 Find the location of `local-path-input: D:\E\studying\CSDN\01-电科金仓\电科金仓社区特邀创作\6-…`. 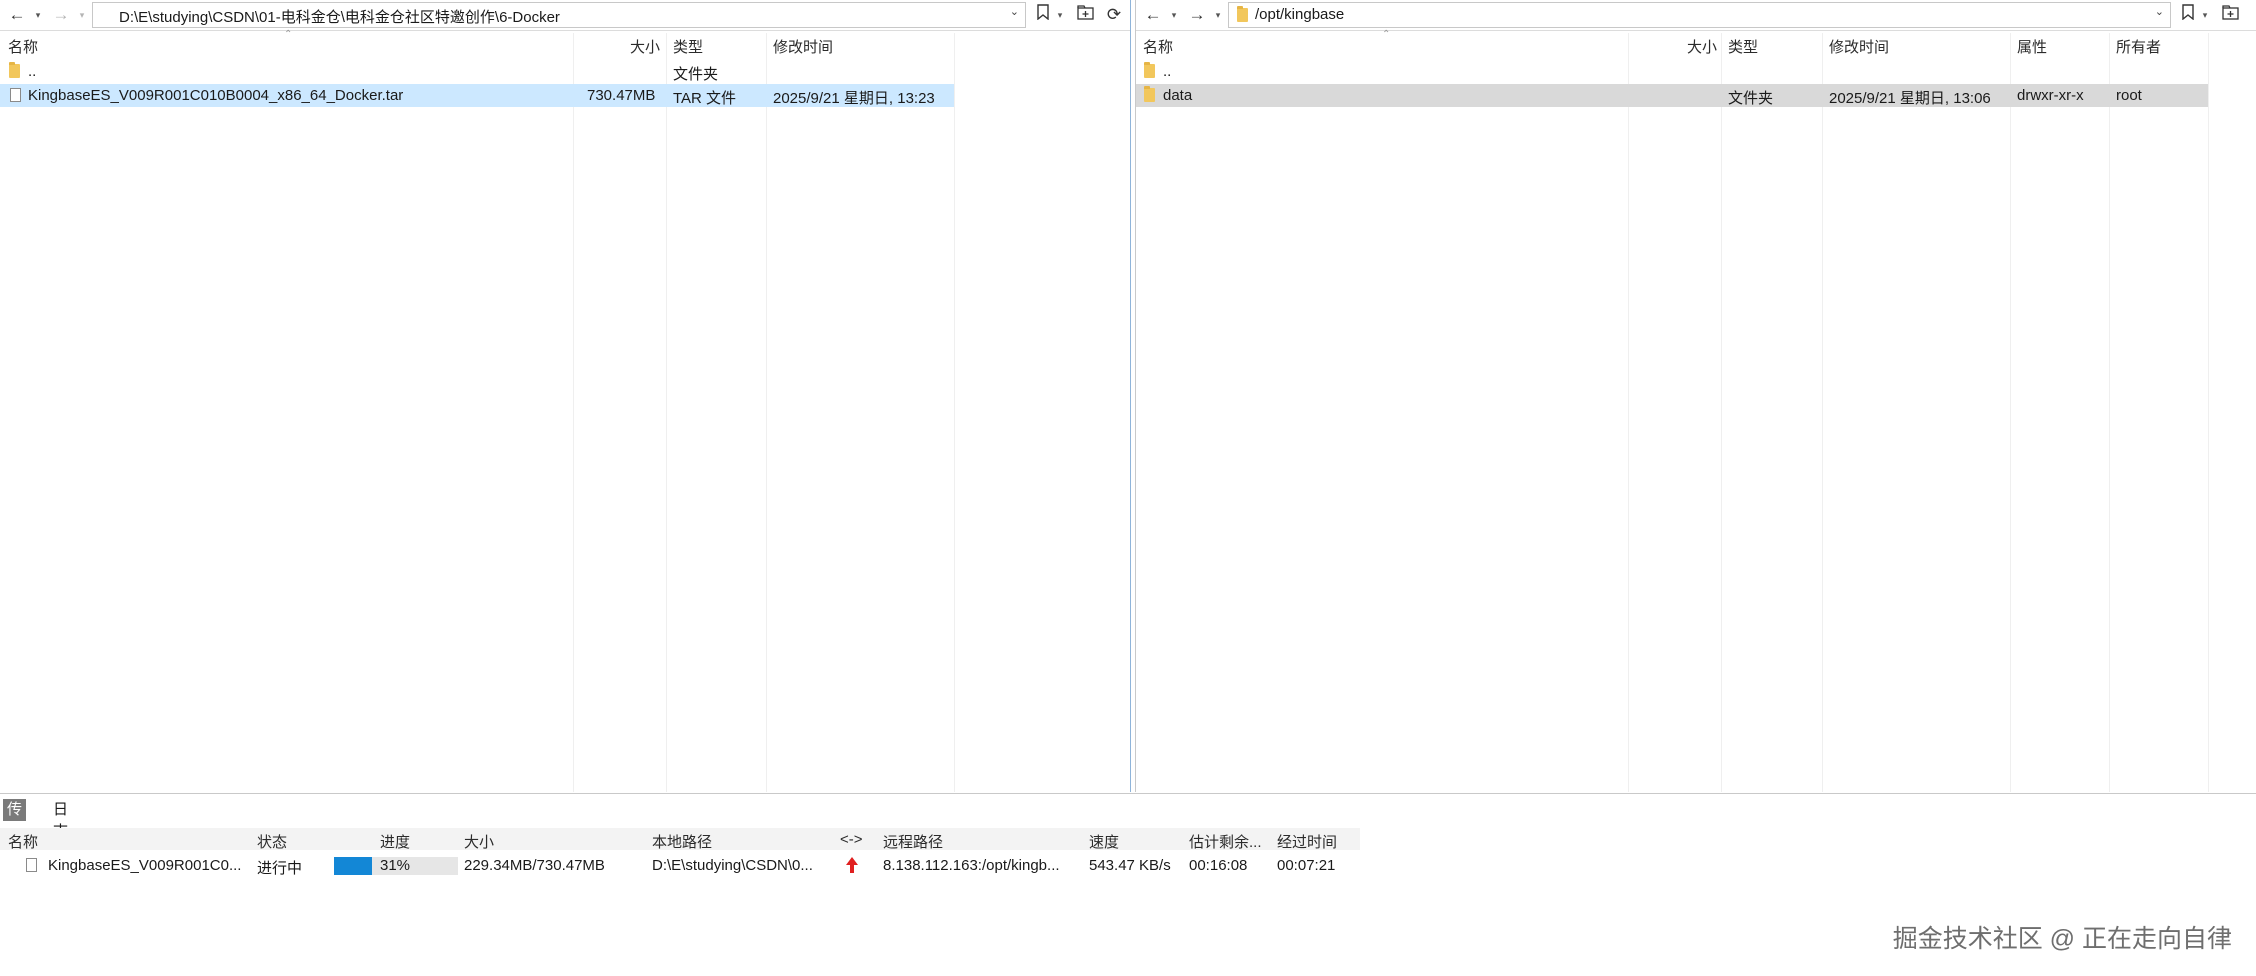

local-path-input: D:\E\studying\CSDN\01-电科金仓\电科金仓社区特邀创作\6-… is located at coordinates (559, 15).